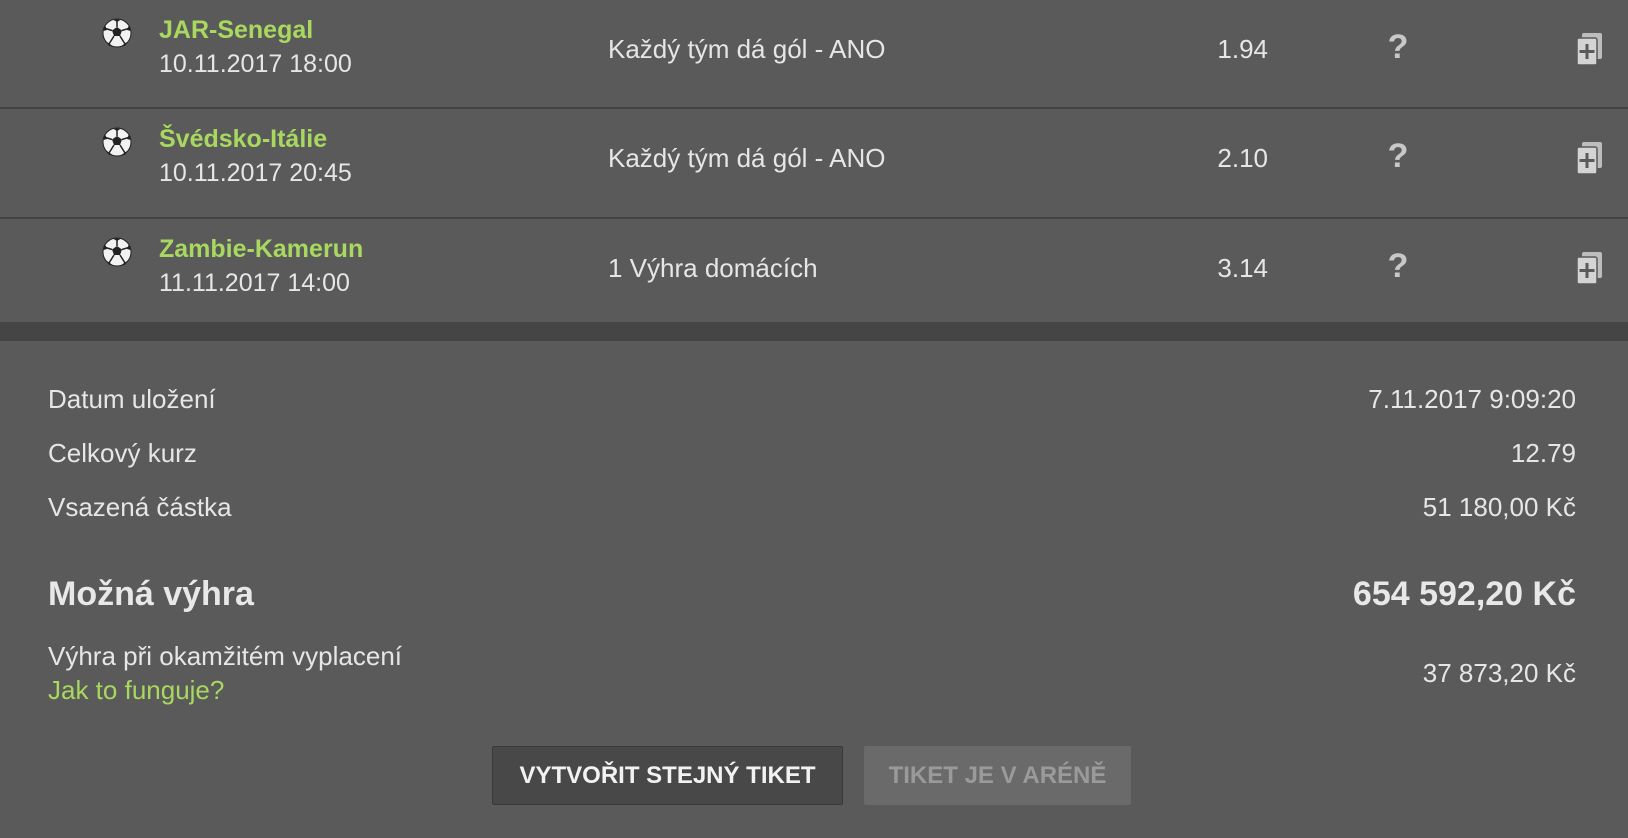 This screenshot has width=1628, height=838. What do you see at coordinates (254, 283) in the screenshot?
I see `match-datetime: 11.11.2017 14:00` at bounding box center [254, 283].